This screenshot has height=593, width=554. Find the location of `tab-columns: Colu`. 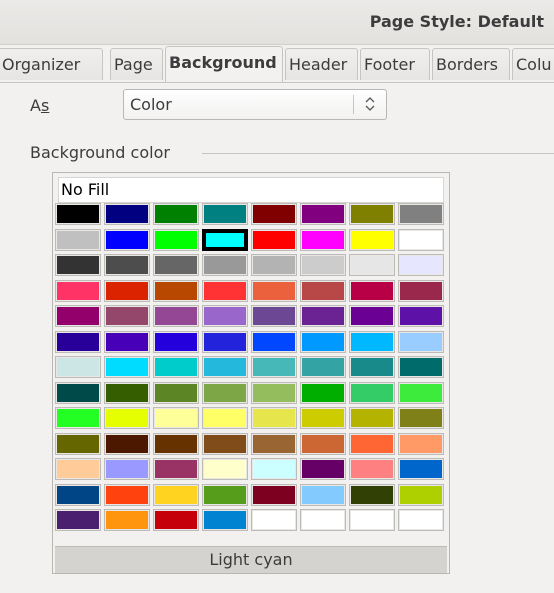

tab-columns: Colu is located at coordinates (533, 64).